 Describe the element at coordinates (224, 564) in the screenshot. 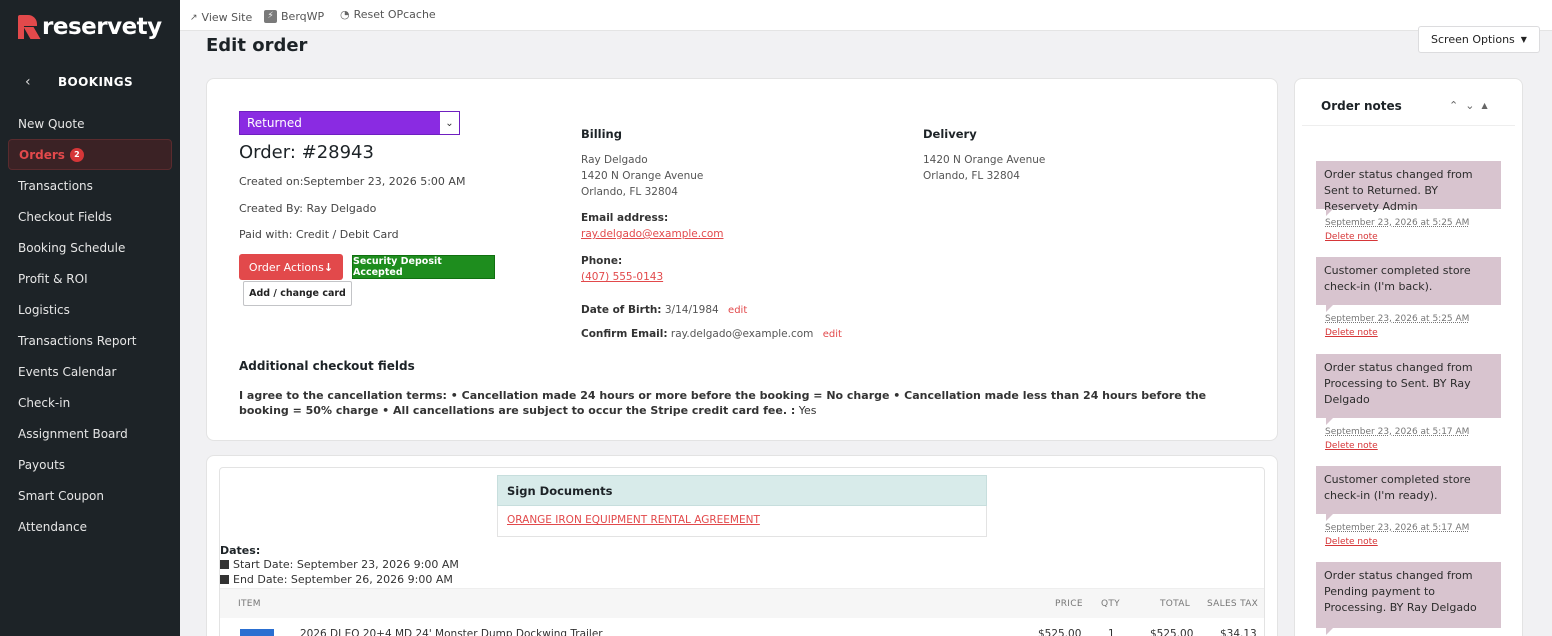

I see `calendar-icon` at that location.